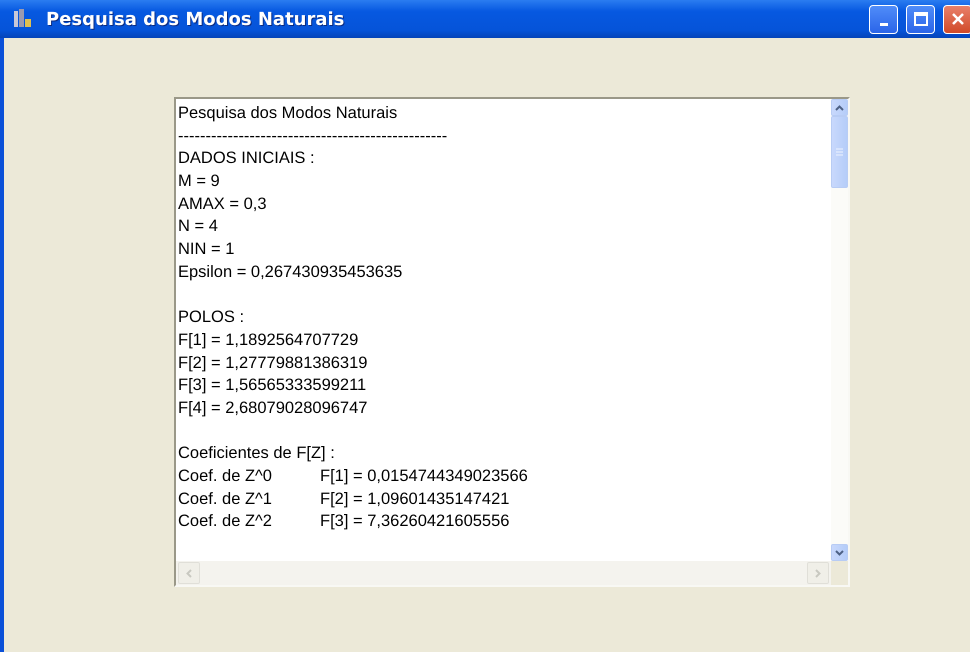 The width and height of the screenshot is (970, 652). What do you see at coordinates (839, 573) in the screenshot?
I see `scrollbar-corner` at bounding box center [839, 573].